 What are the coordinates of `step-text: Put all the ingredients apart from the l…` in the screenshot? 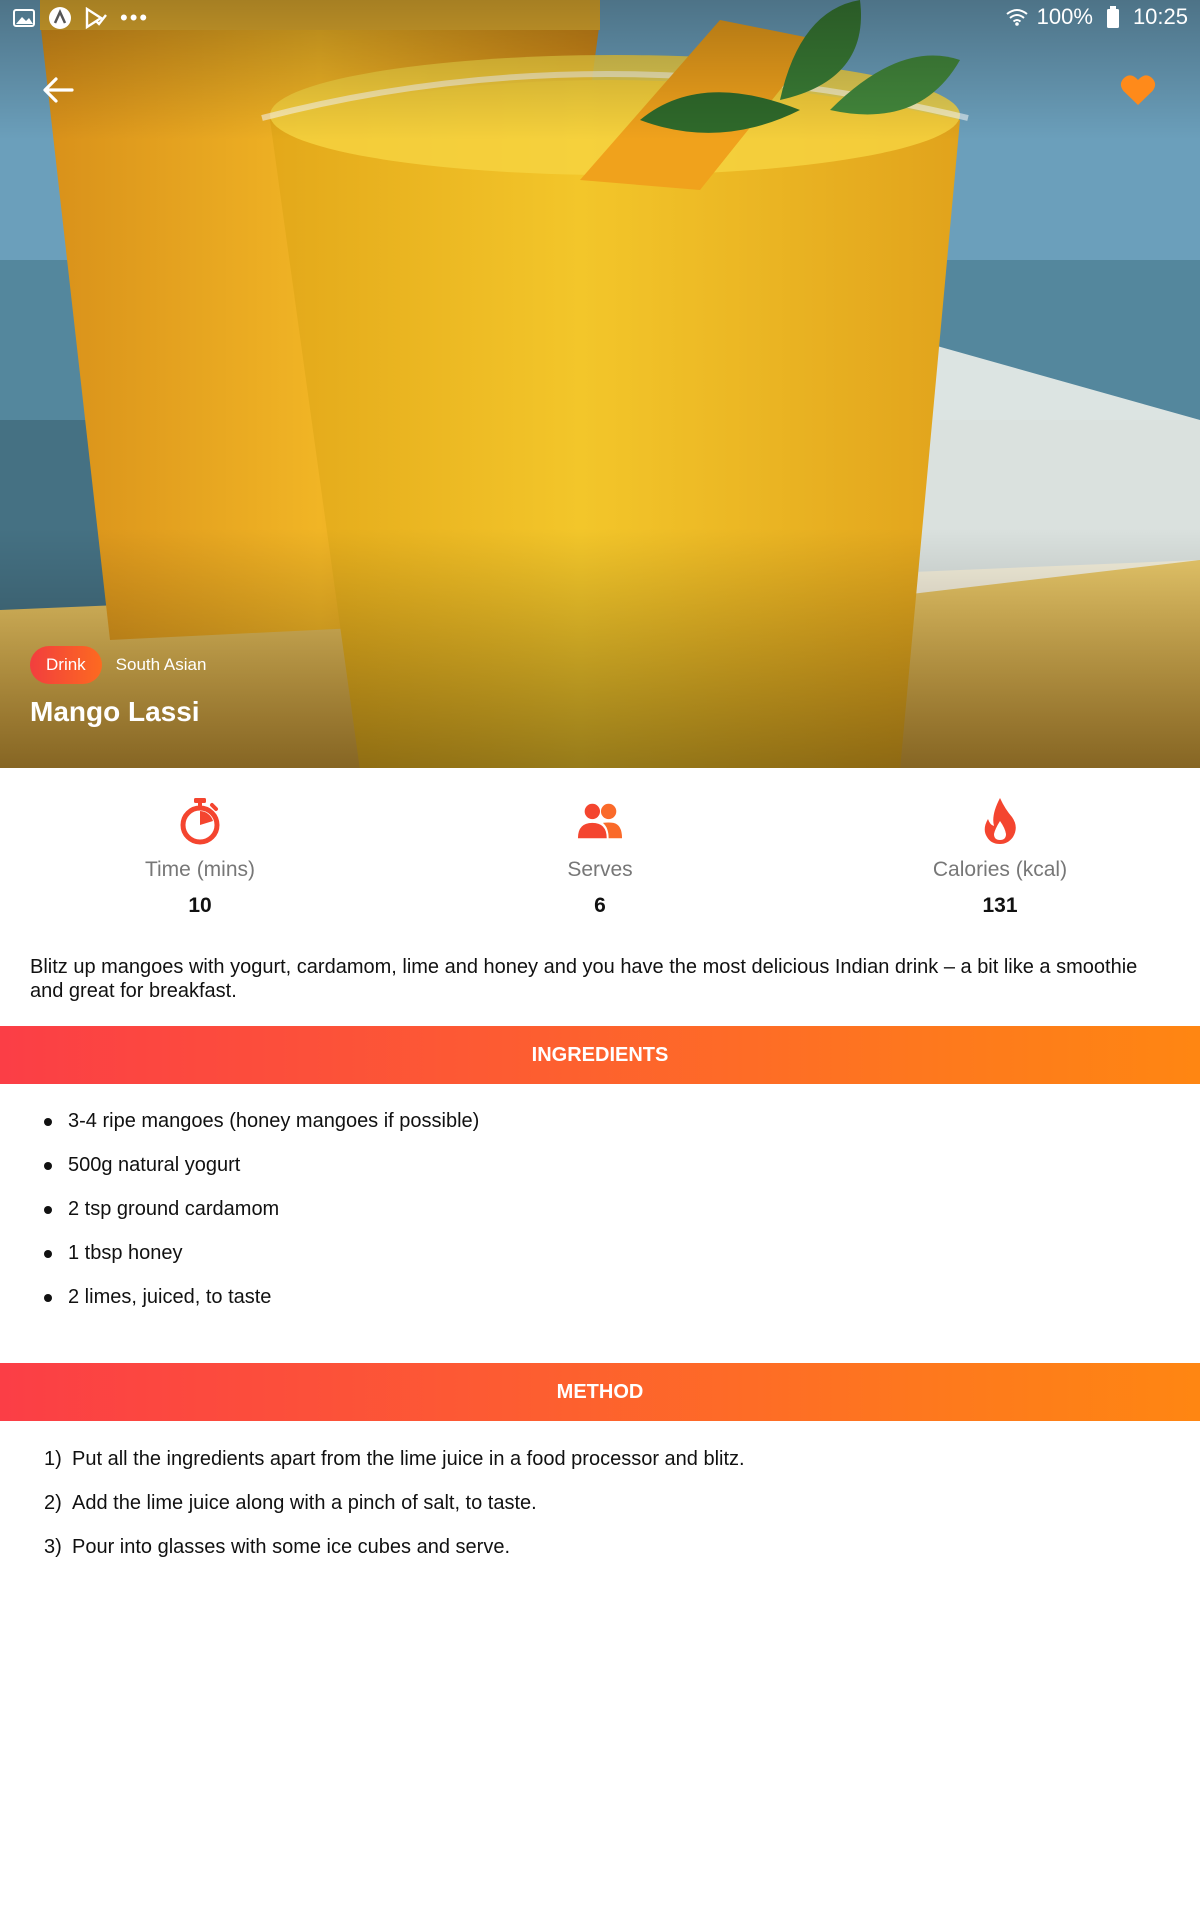 It's located at (408, 1459).